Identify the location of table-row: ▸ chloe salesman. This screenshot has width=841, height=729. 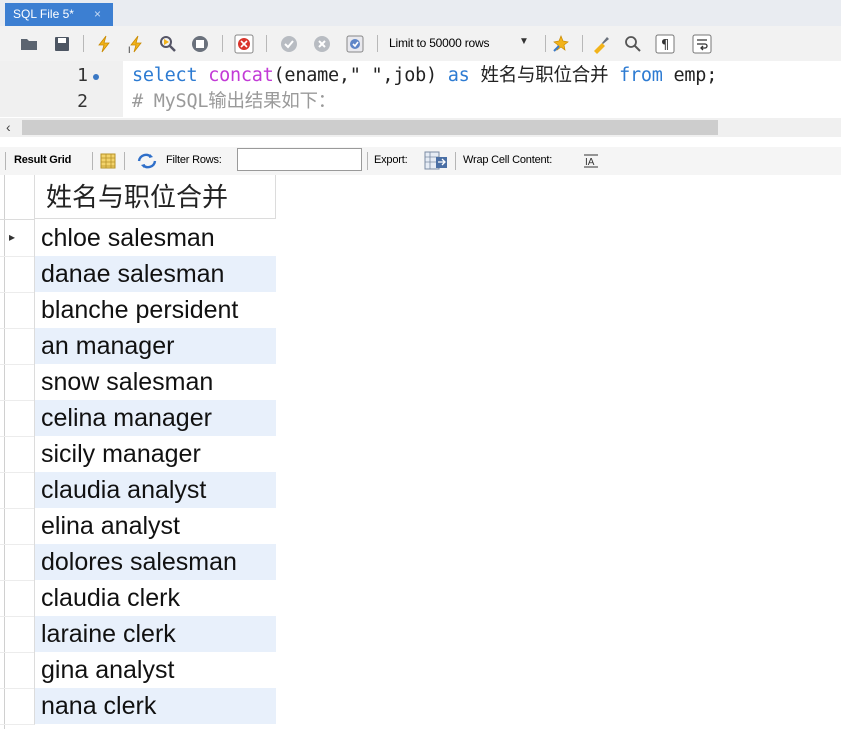
(138, 238).